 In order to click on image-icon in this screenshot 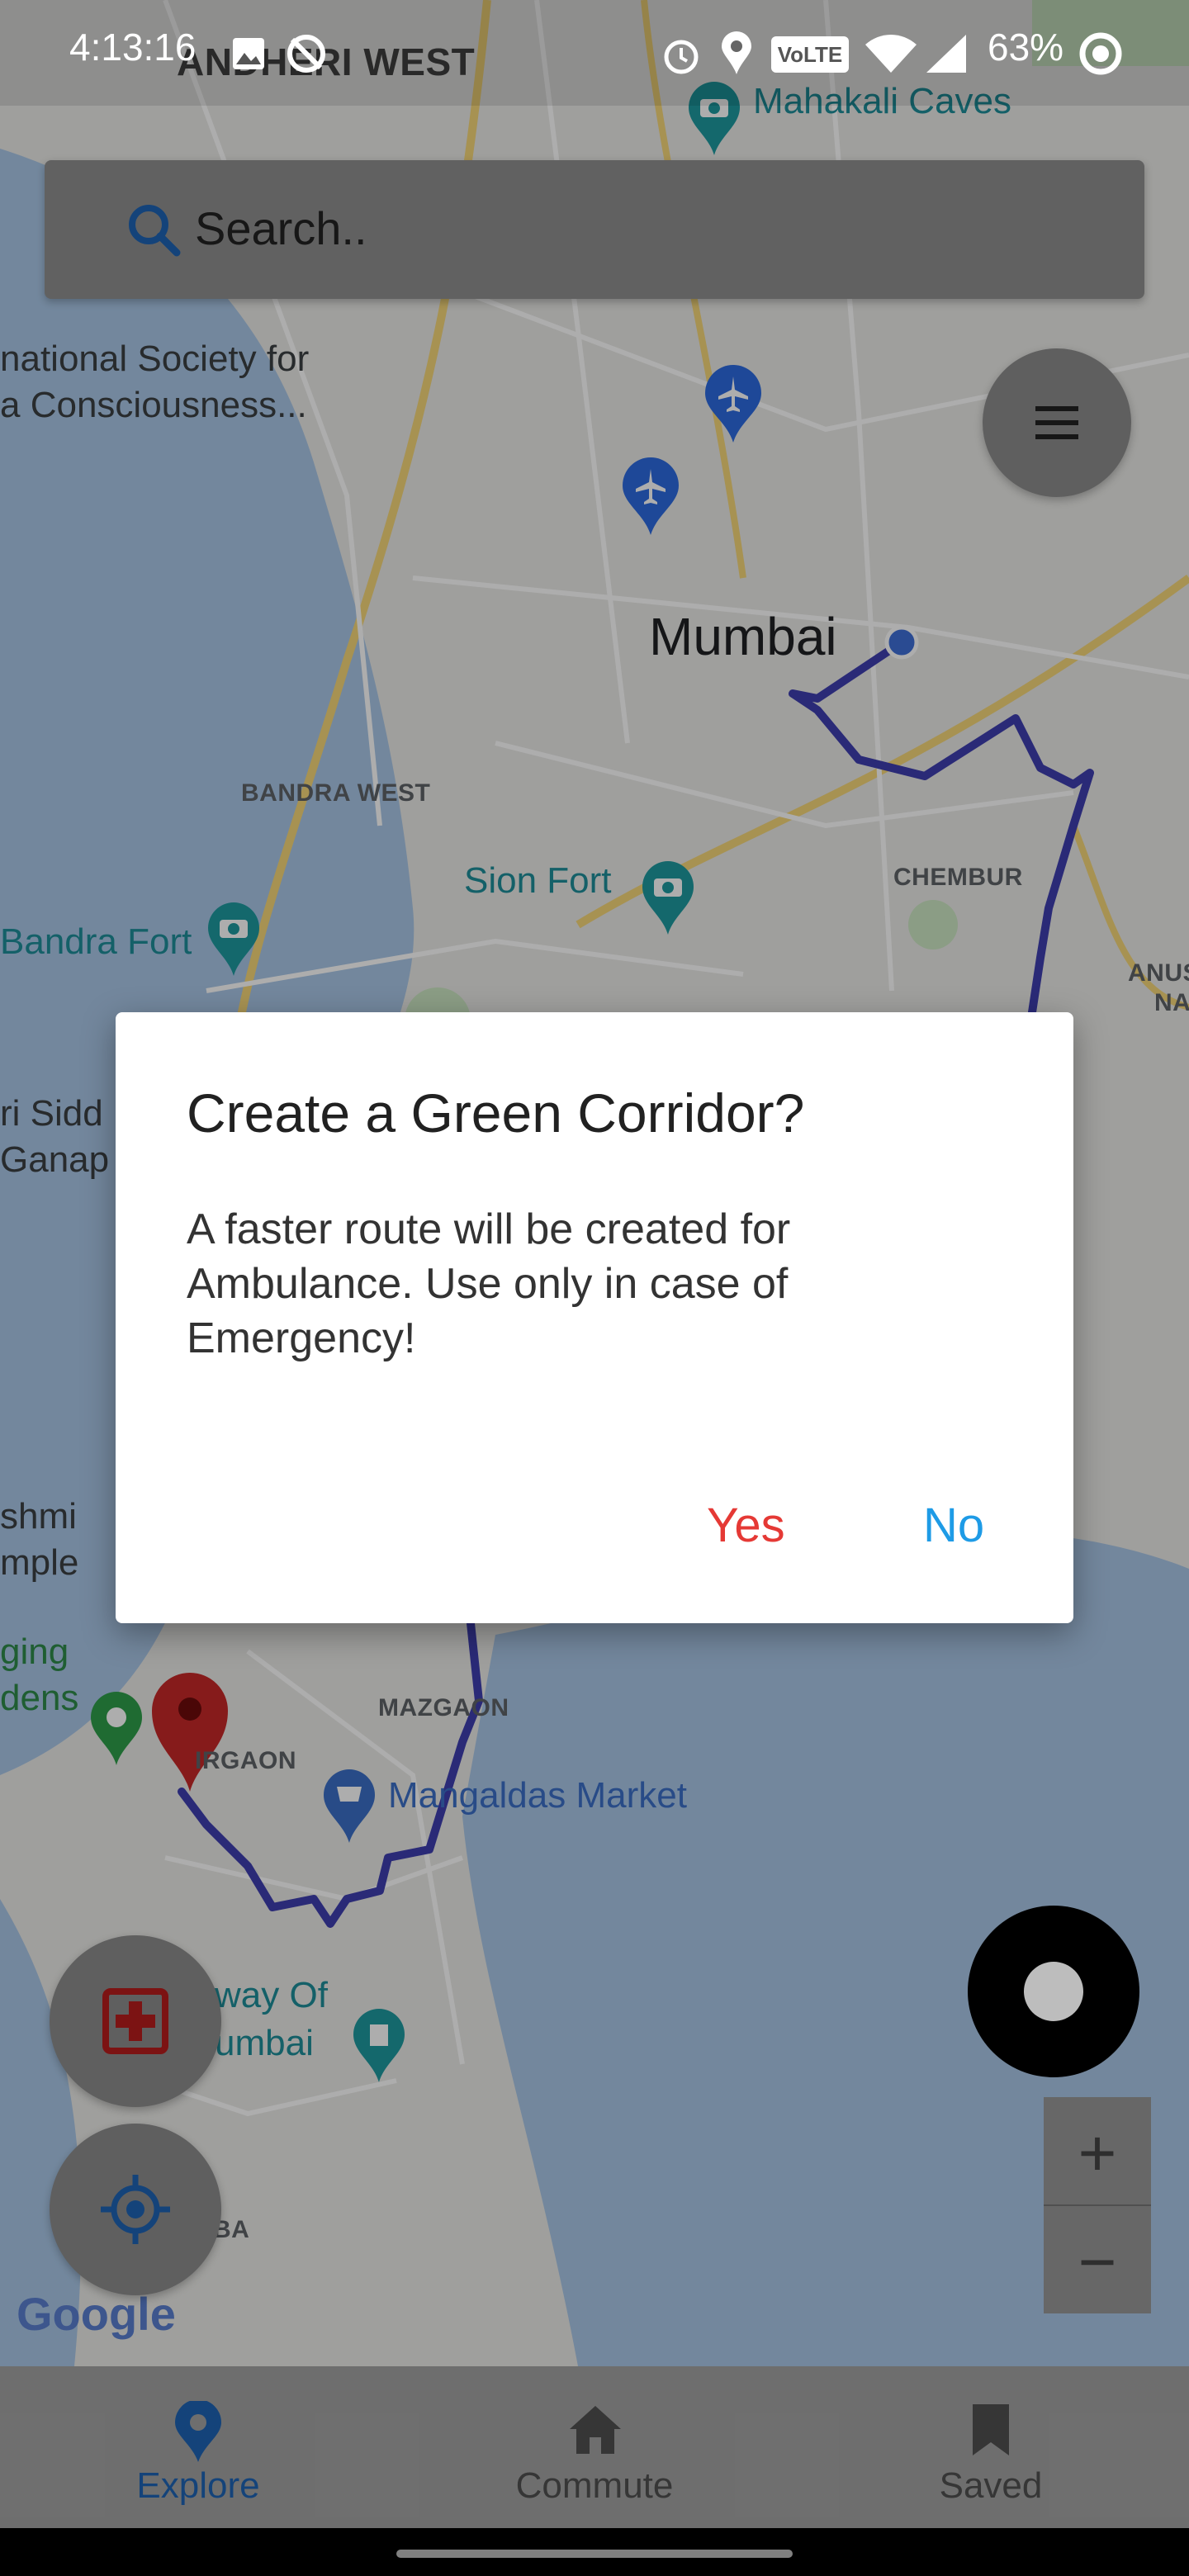, I will do `click(248, 53)`.